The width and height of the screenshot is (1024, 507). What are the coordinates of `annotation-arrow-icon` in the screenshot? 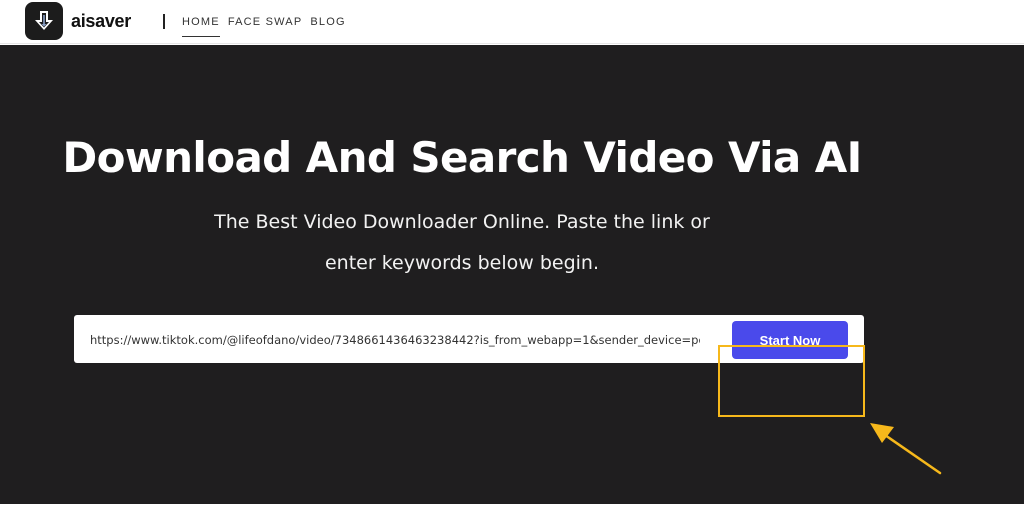 It's located at (906, 449).